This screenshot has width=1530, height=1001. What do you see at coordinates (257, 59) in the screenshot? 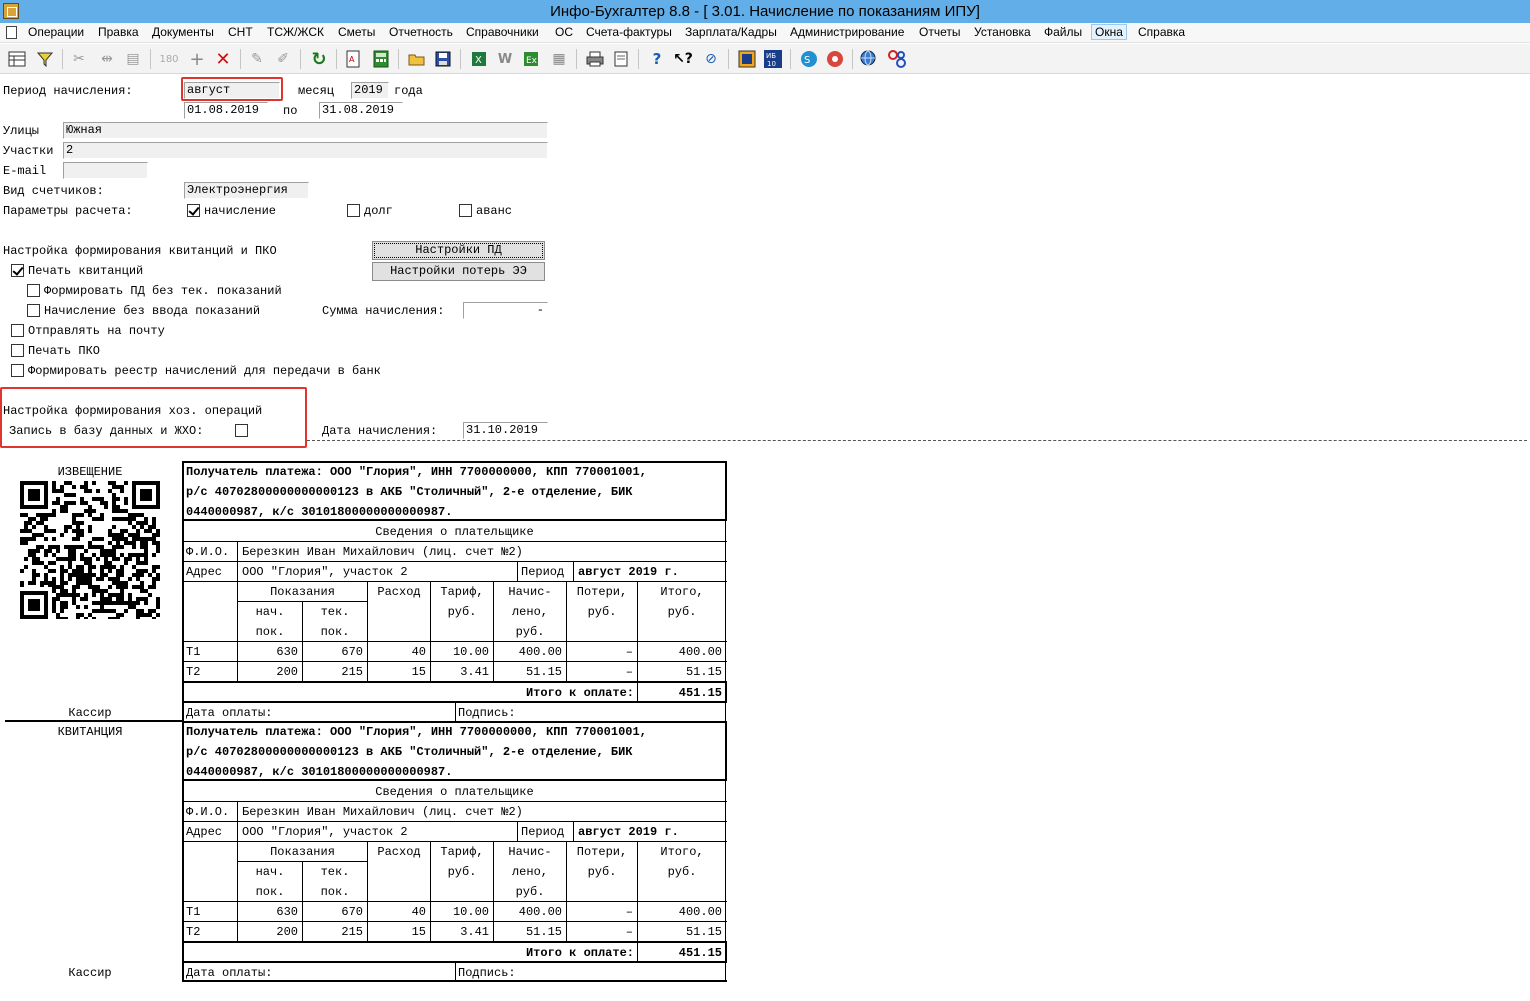
I see `brush-icon: ✎` at bounding box center [257, 59].